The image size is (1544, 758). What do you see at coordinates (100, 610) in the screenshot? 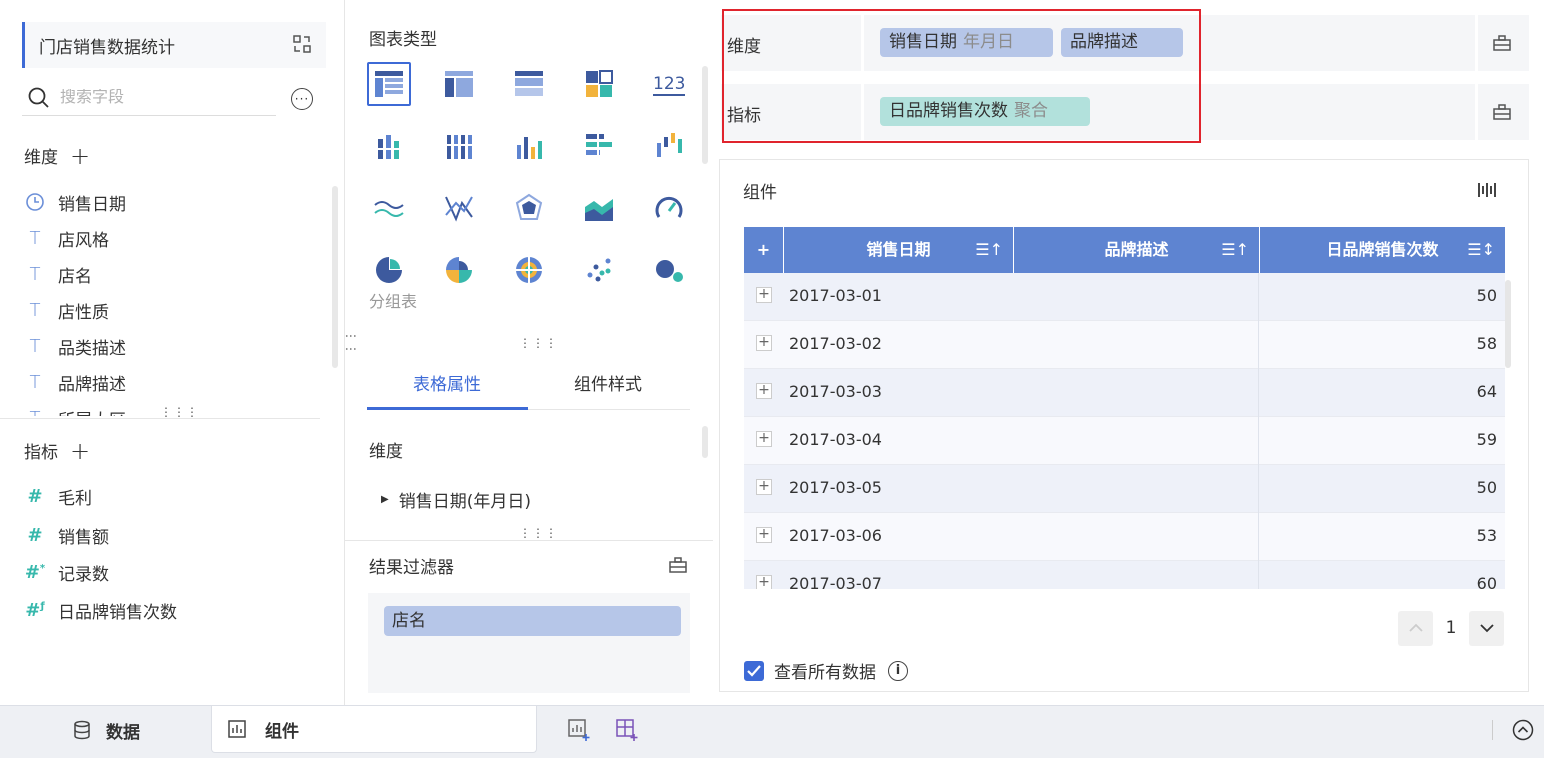
I see `metric-item: #ƒ 日品牌销售次数` at bounding box center [100, 610].